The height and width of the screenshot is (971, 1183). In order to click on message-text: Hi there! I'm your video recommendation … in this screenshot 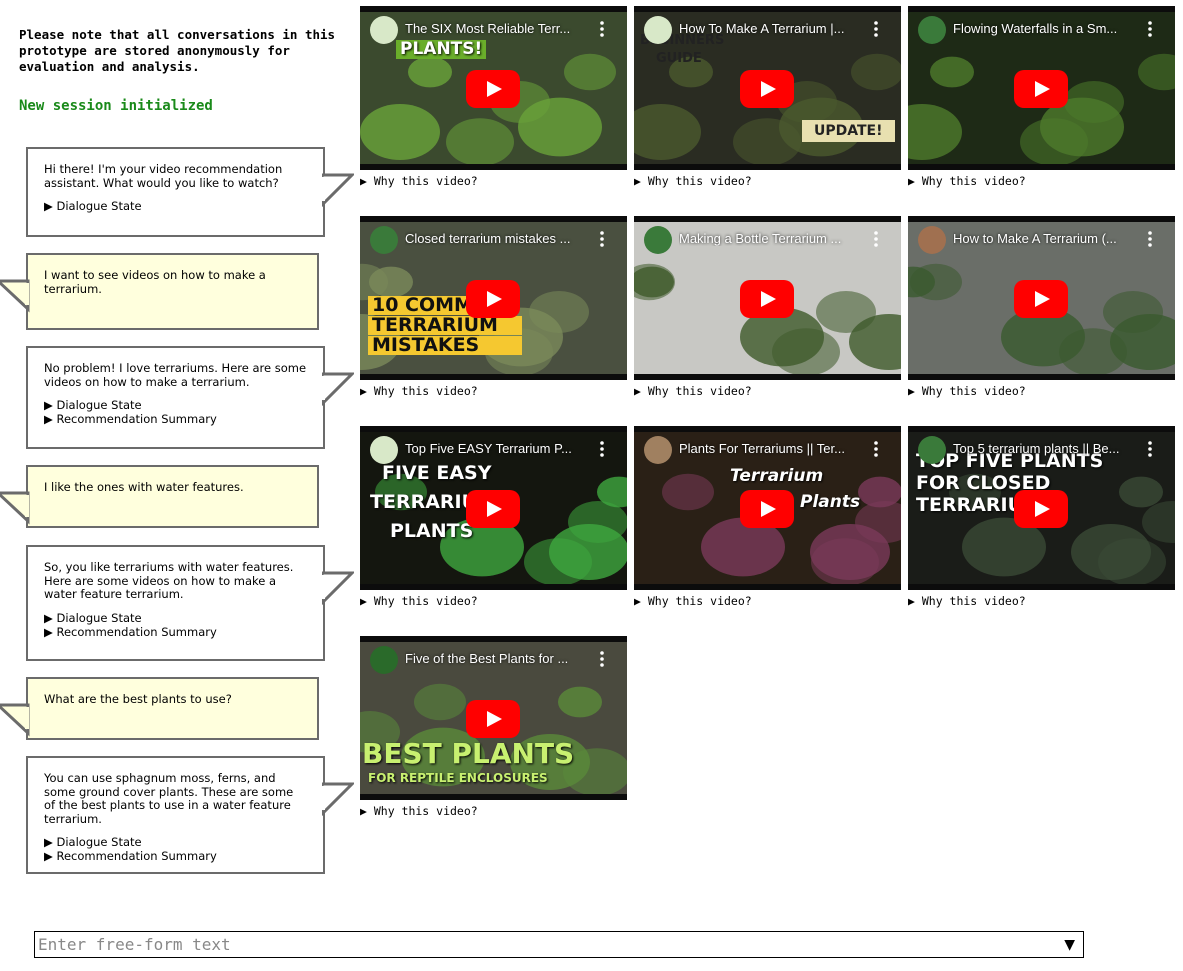, I will do `click(163, 176)`.